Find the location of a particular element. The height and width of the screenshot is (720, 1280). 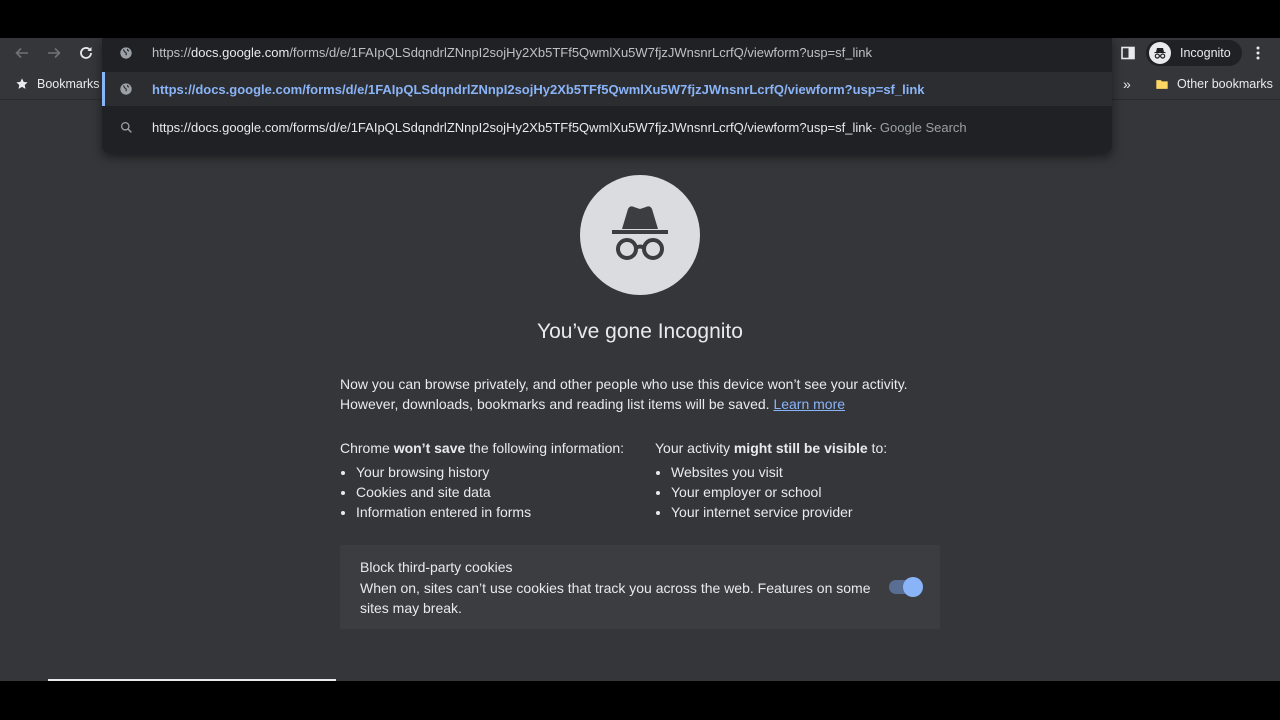

other-bookmarks-button: Other bookmarks is located at coordinates (1214, 83).